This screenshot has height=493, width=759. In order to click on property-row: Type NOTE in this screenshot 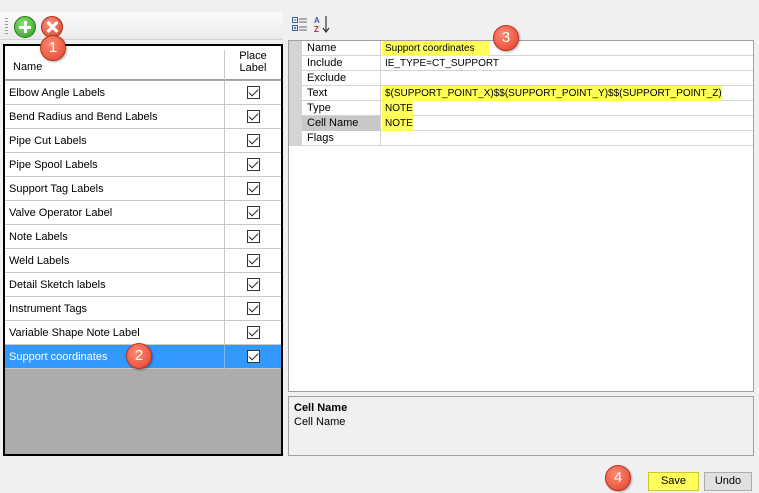, I will do `click(521, 108)`.